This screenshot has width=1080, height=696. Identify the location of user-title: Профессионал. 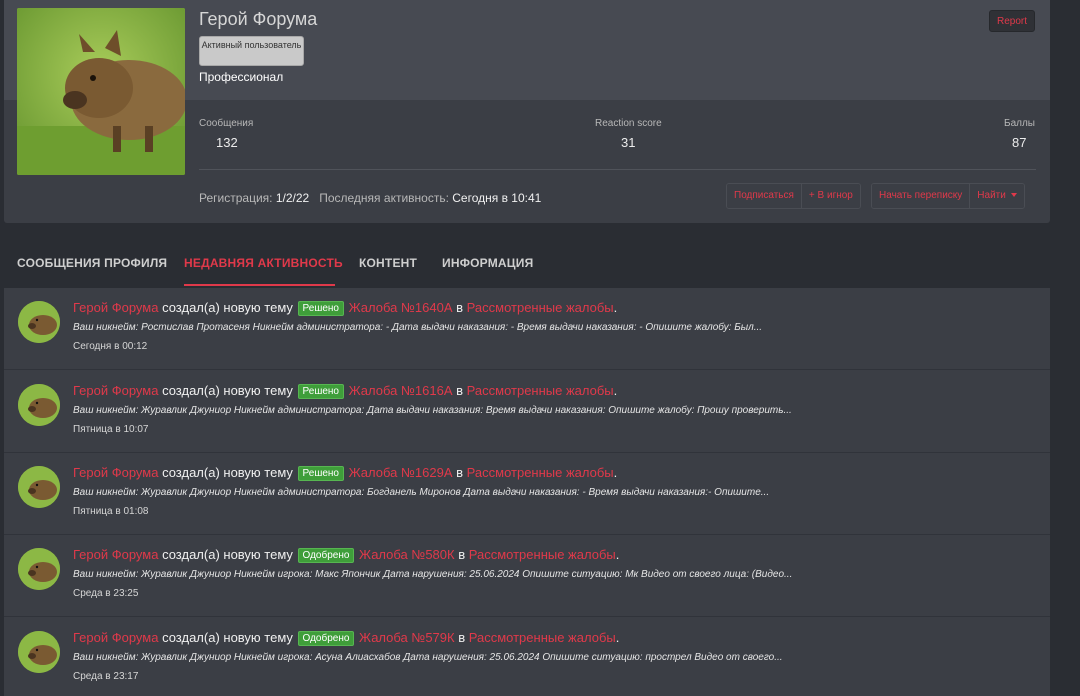
(241, 77).